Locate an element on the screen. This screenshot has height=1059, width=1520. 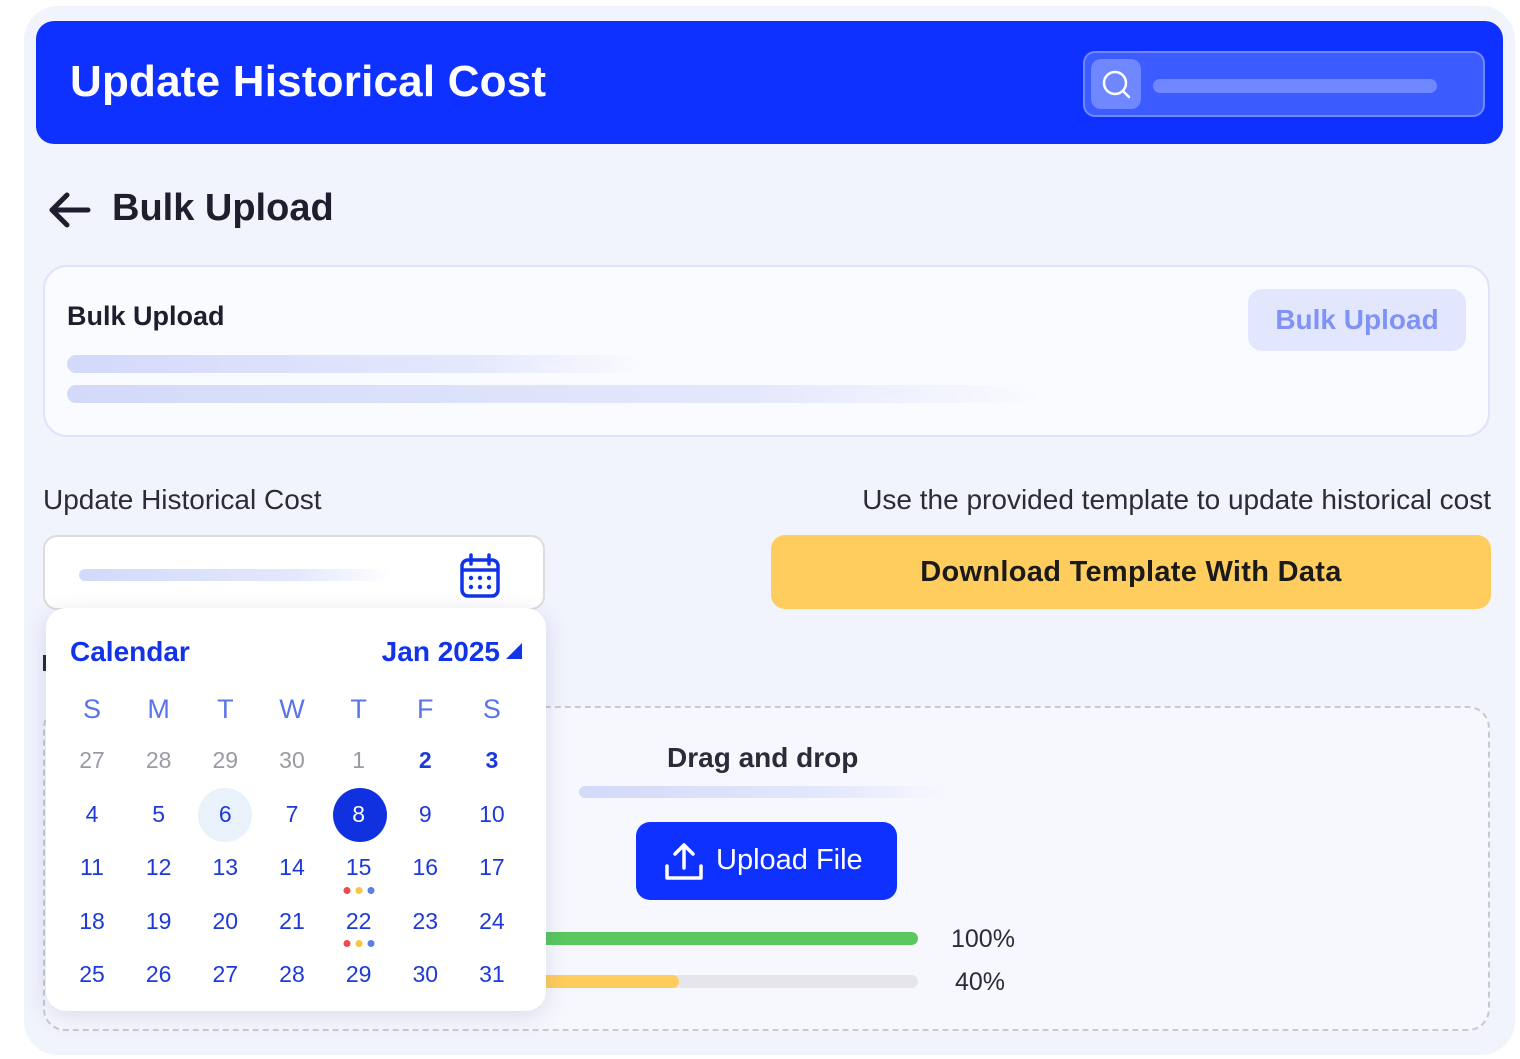
calendar-day: 1 is located at coordinates (359, 761).